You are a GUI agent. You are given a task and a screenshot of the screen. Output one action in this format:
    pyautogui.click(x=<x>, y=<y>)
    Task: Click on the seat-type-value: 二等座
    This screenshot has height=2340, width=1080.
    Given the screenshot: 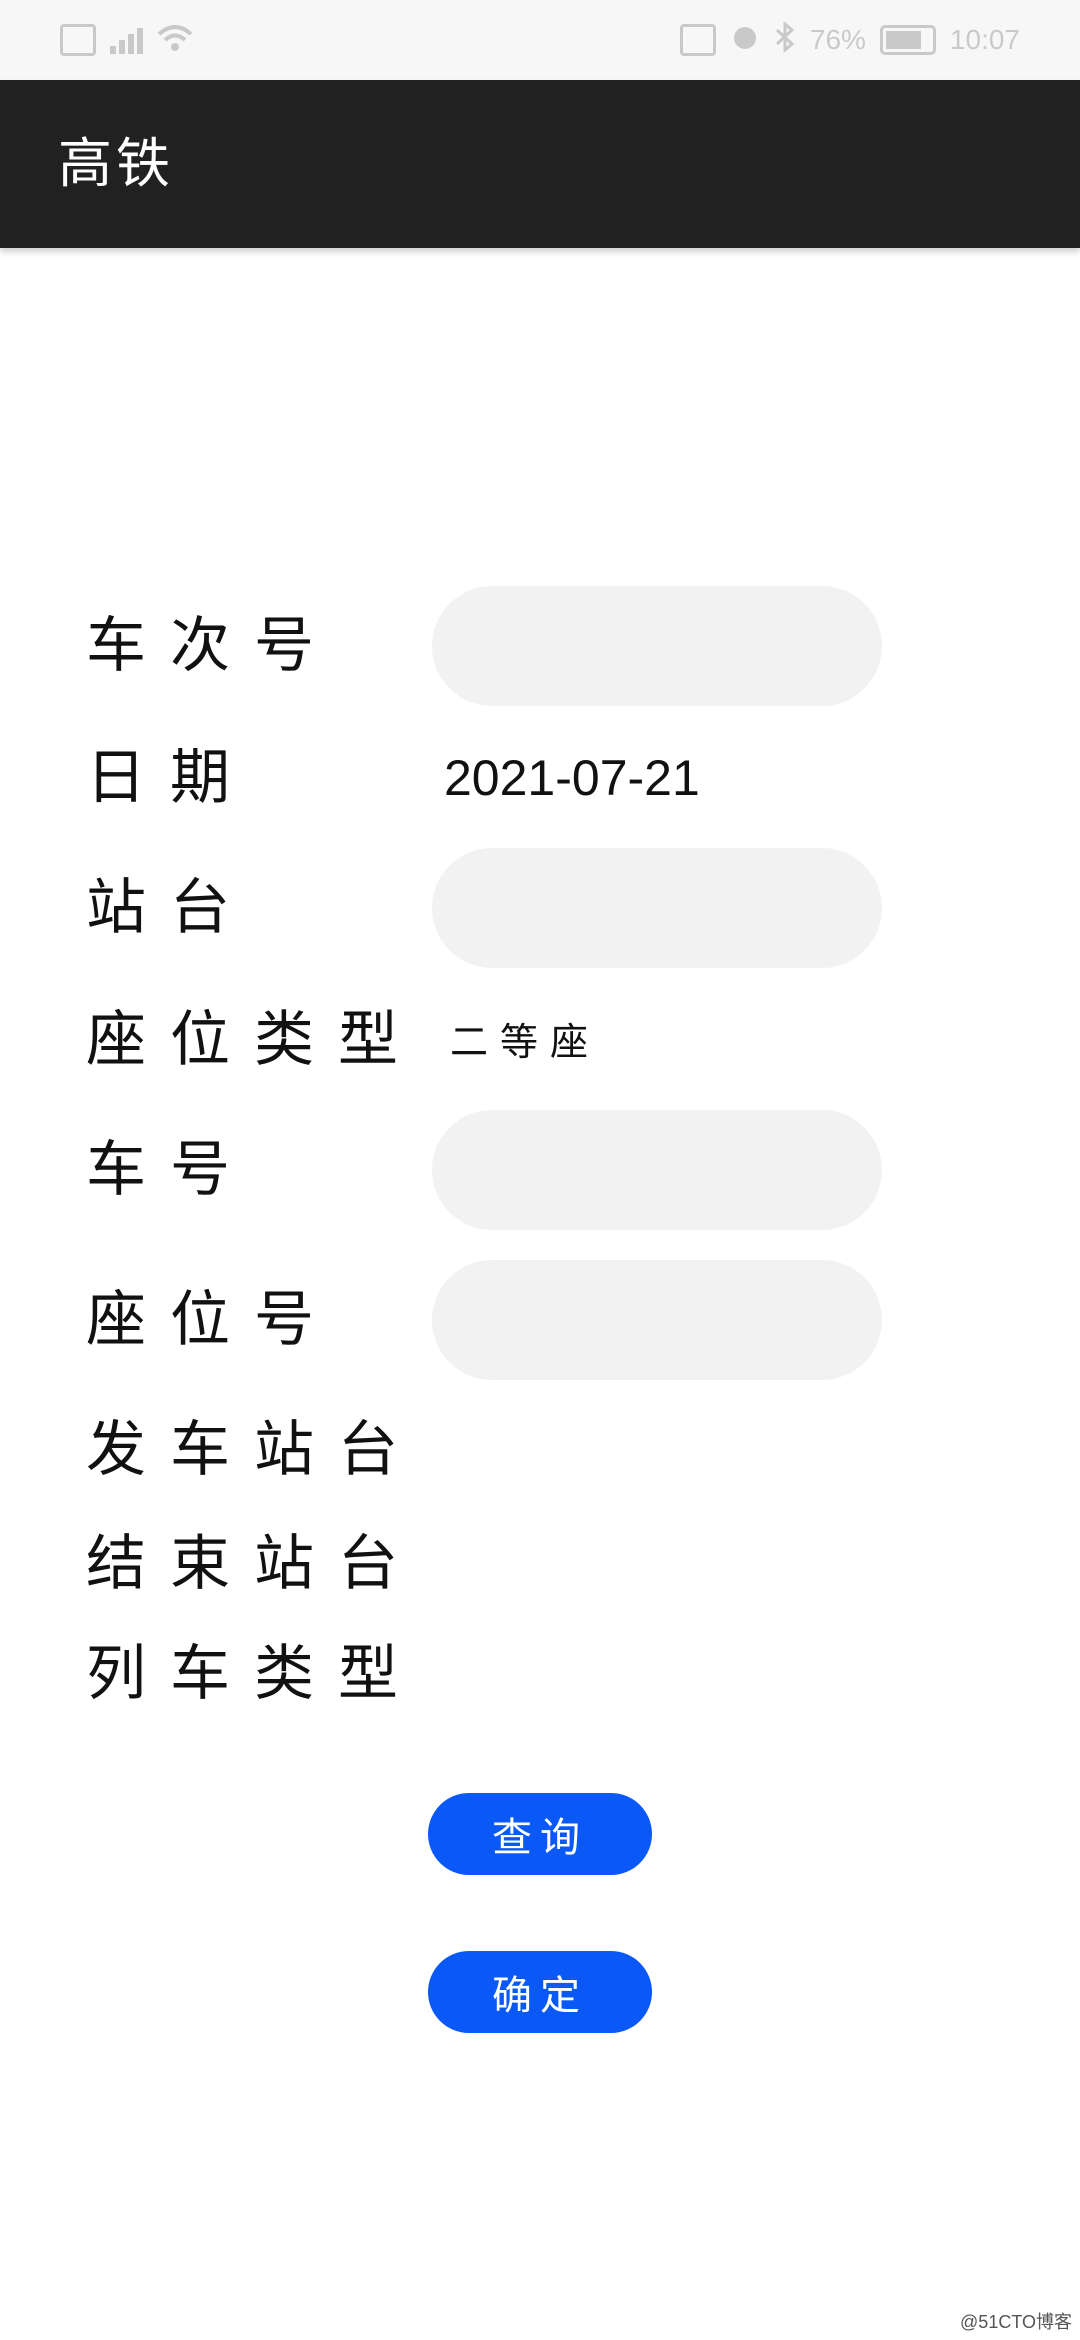 What is the action you would take?
    pyautogui.click(x=525, y=1042)
    